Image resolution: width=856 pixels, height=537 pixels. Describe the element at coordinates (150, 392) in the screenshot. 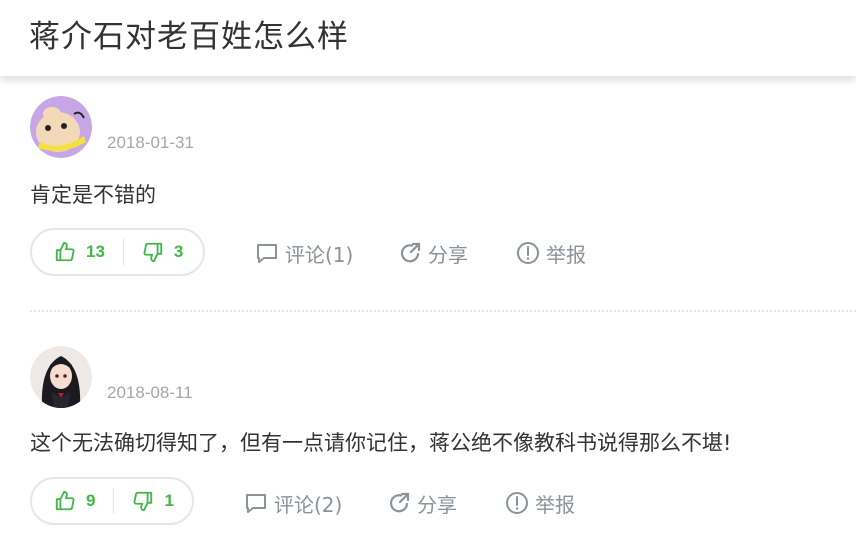

I see `answer-date: 2018-08-11` at that location.